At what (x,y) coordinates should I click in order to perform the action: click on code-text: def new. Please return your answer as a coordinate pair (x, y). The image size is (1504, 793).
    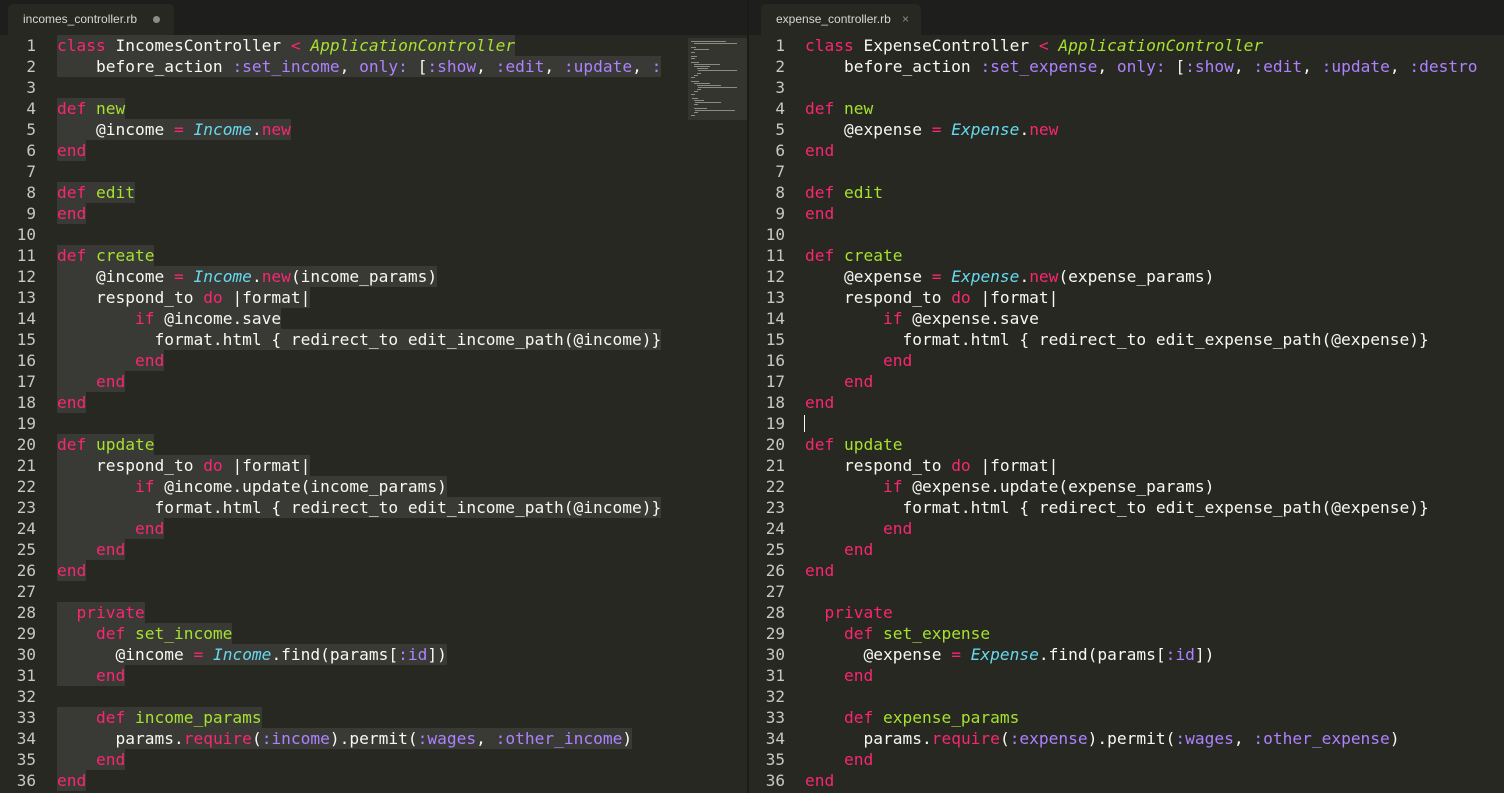
    Looking at the image, I should click on (839, 108).